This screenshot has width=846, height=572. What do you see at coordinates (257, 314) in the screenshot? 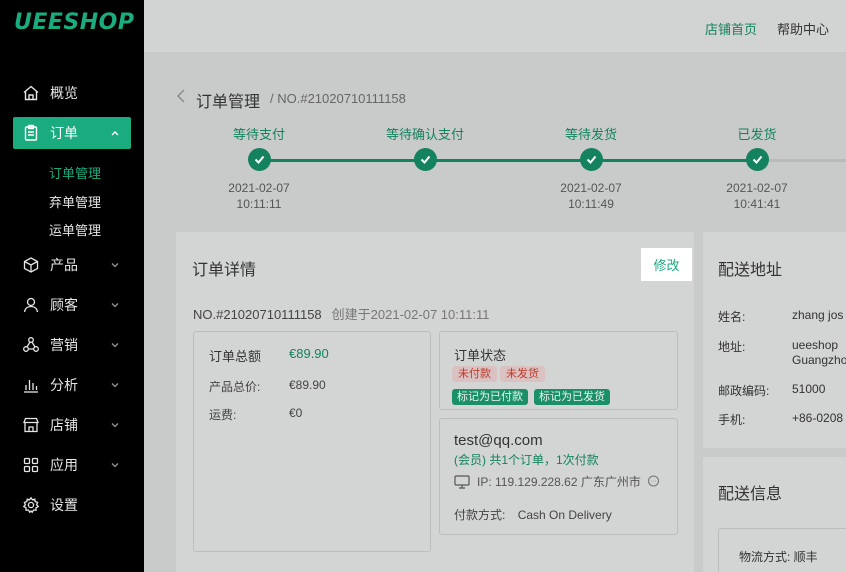
I see `order-number: NO.#21020710111158` at bounding box center [257, 314].